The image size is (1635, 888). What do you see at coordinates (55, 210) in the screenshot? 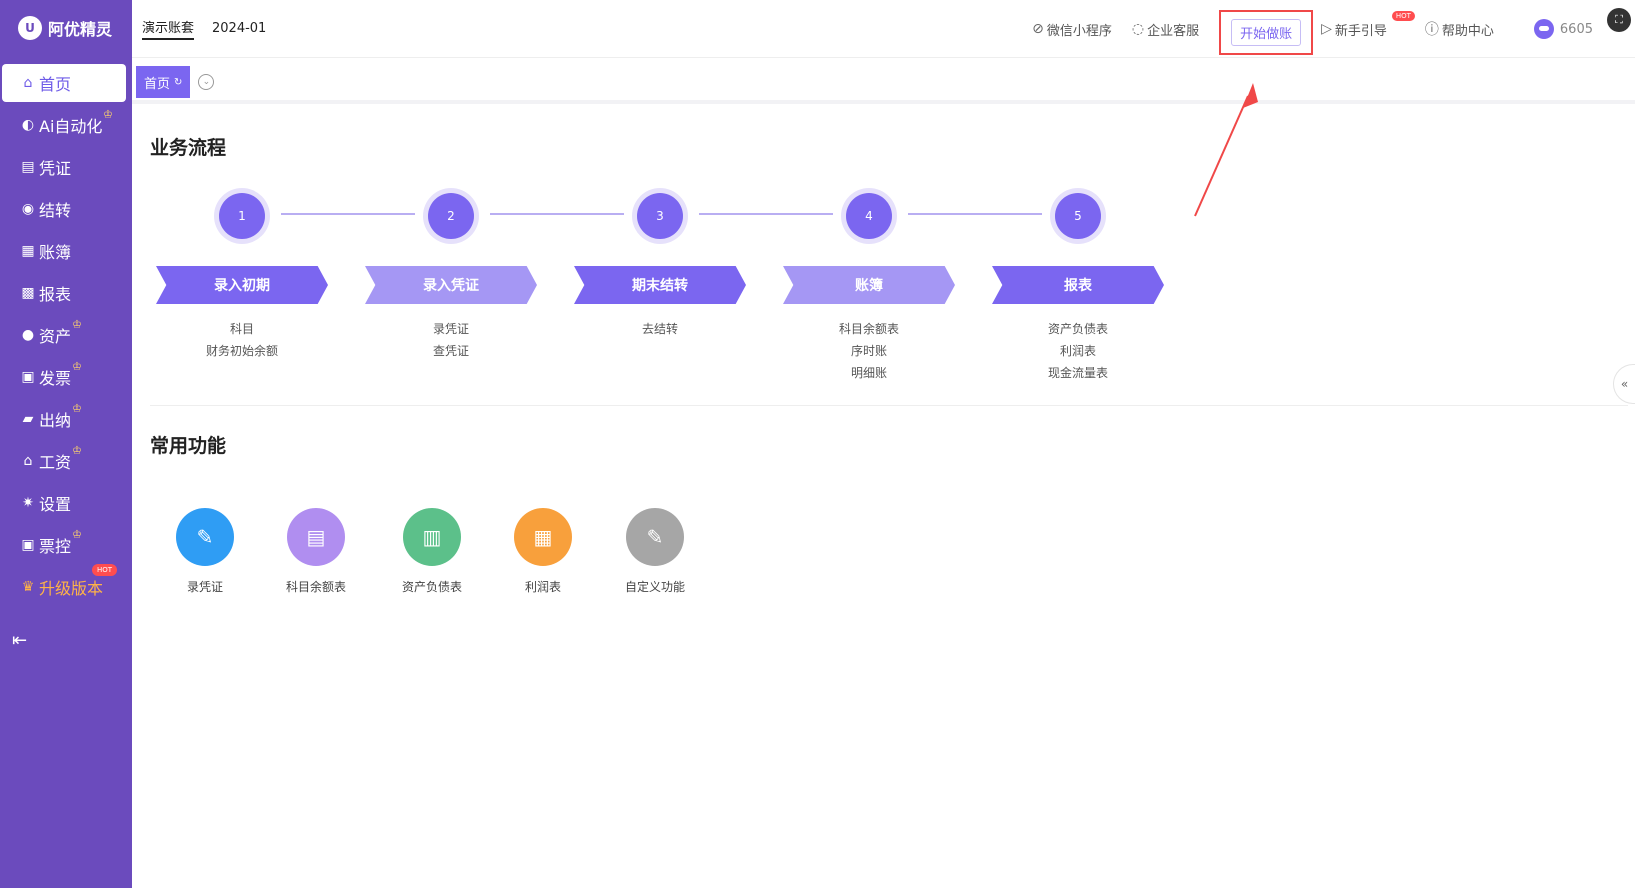
I see `sidebar-item-label: 结转` at bounding box center [55, 210].